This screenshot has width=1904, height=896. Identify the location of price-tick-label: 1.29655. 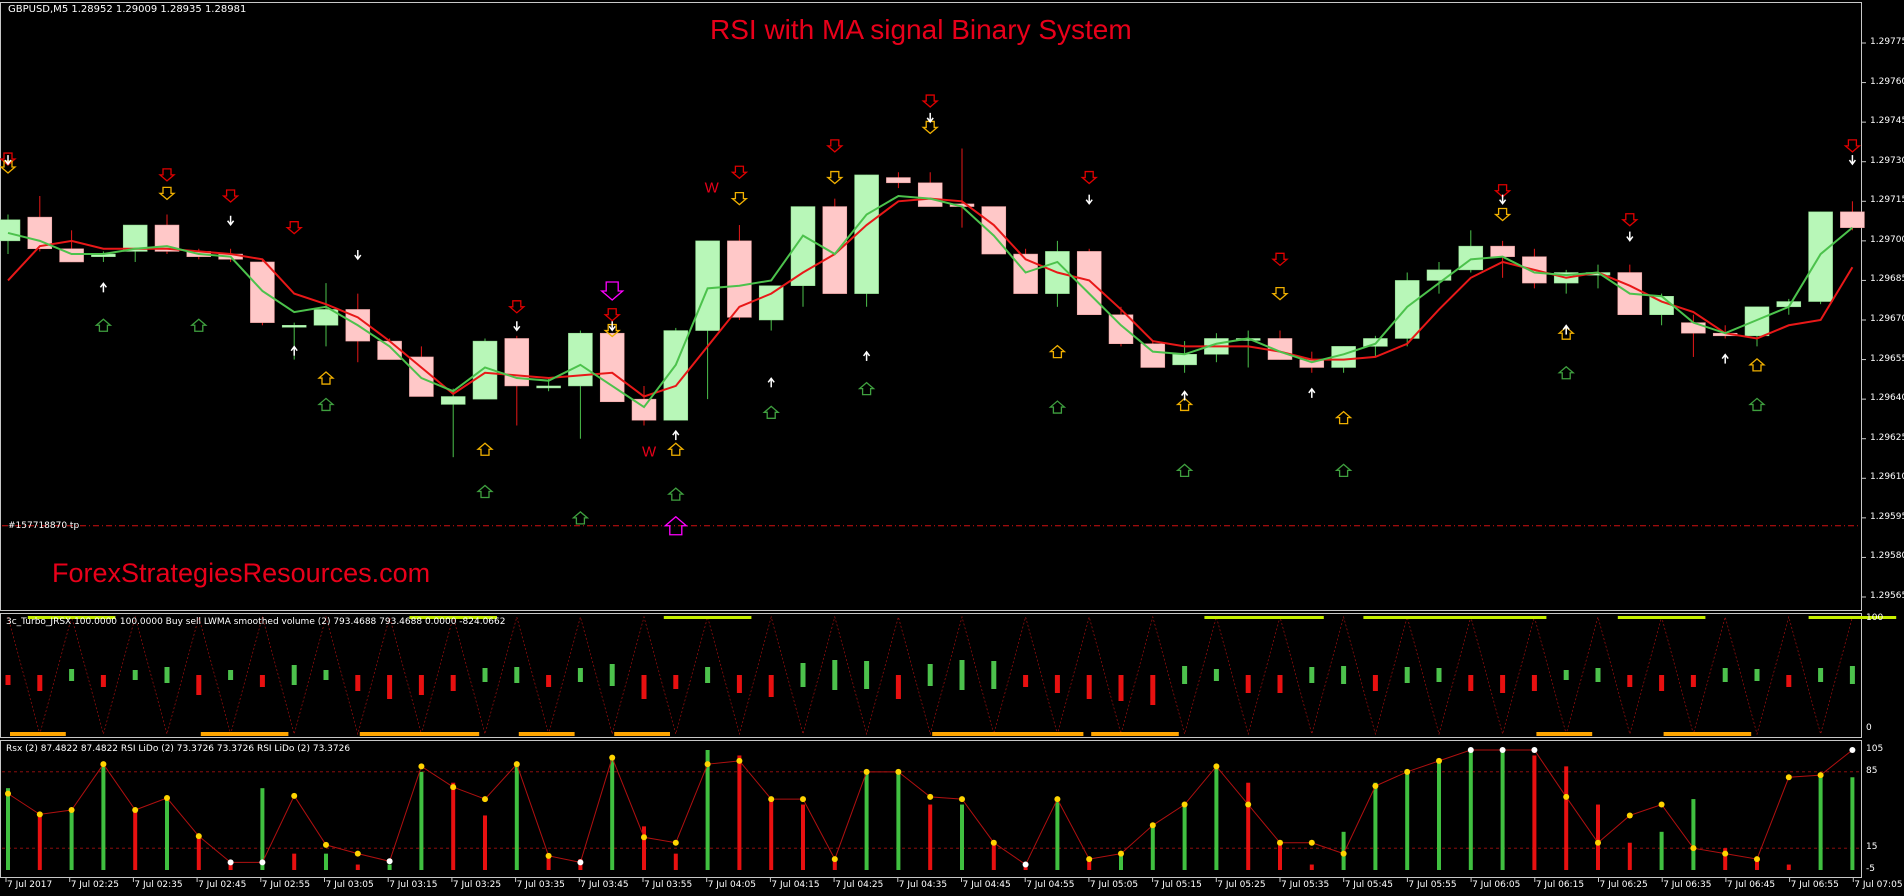
(1887, 358).